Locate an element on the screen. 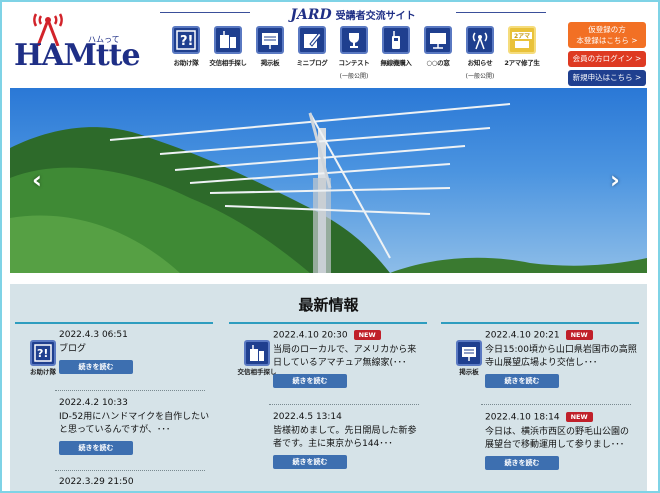  news-item: 2022.4.3 06:51 ブログ 続きを読む is located at coordinates (135, 352).